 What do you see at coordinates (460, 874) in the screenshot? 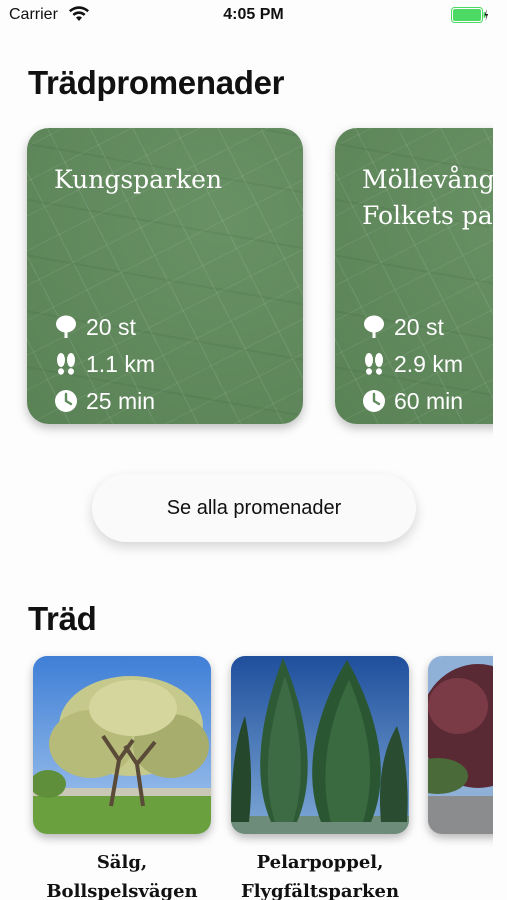
I see `tree-label: Bl Spån` at bounding box center [460, 874].